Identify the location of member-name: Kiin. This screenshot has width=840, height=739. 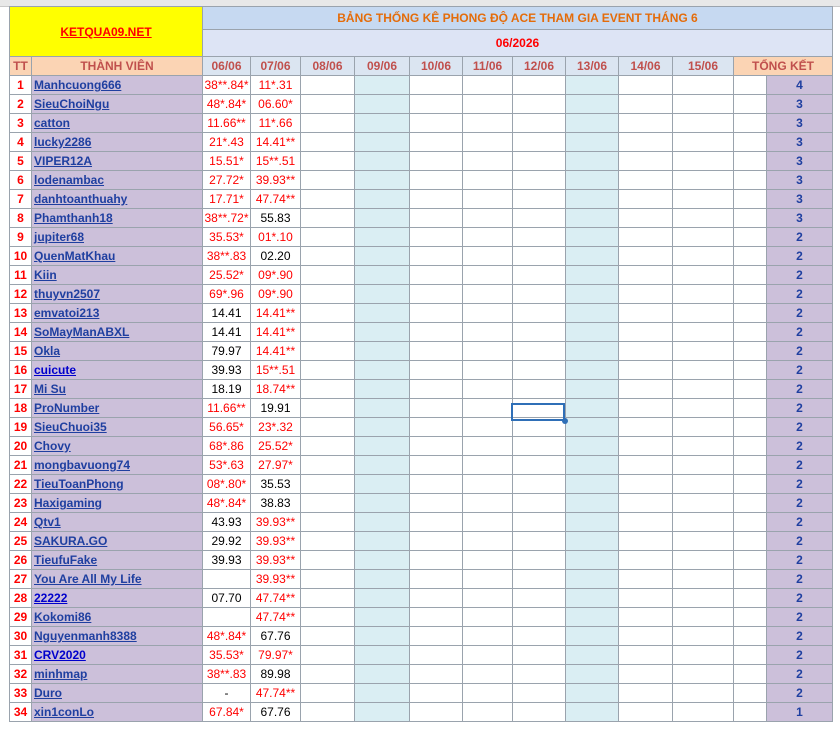
(117, 275).